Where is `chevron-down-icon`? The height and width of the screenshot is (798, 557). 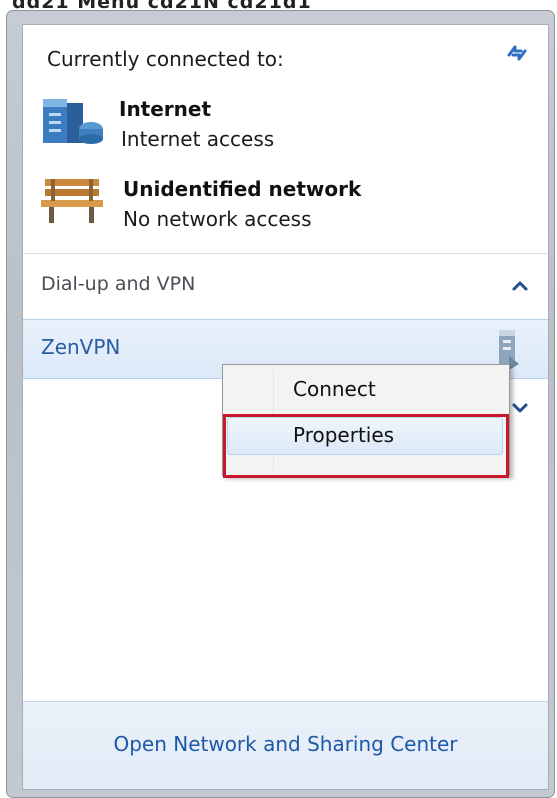 chevron-down-icon is located at coordinates (520, 408).